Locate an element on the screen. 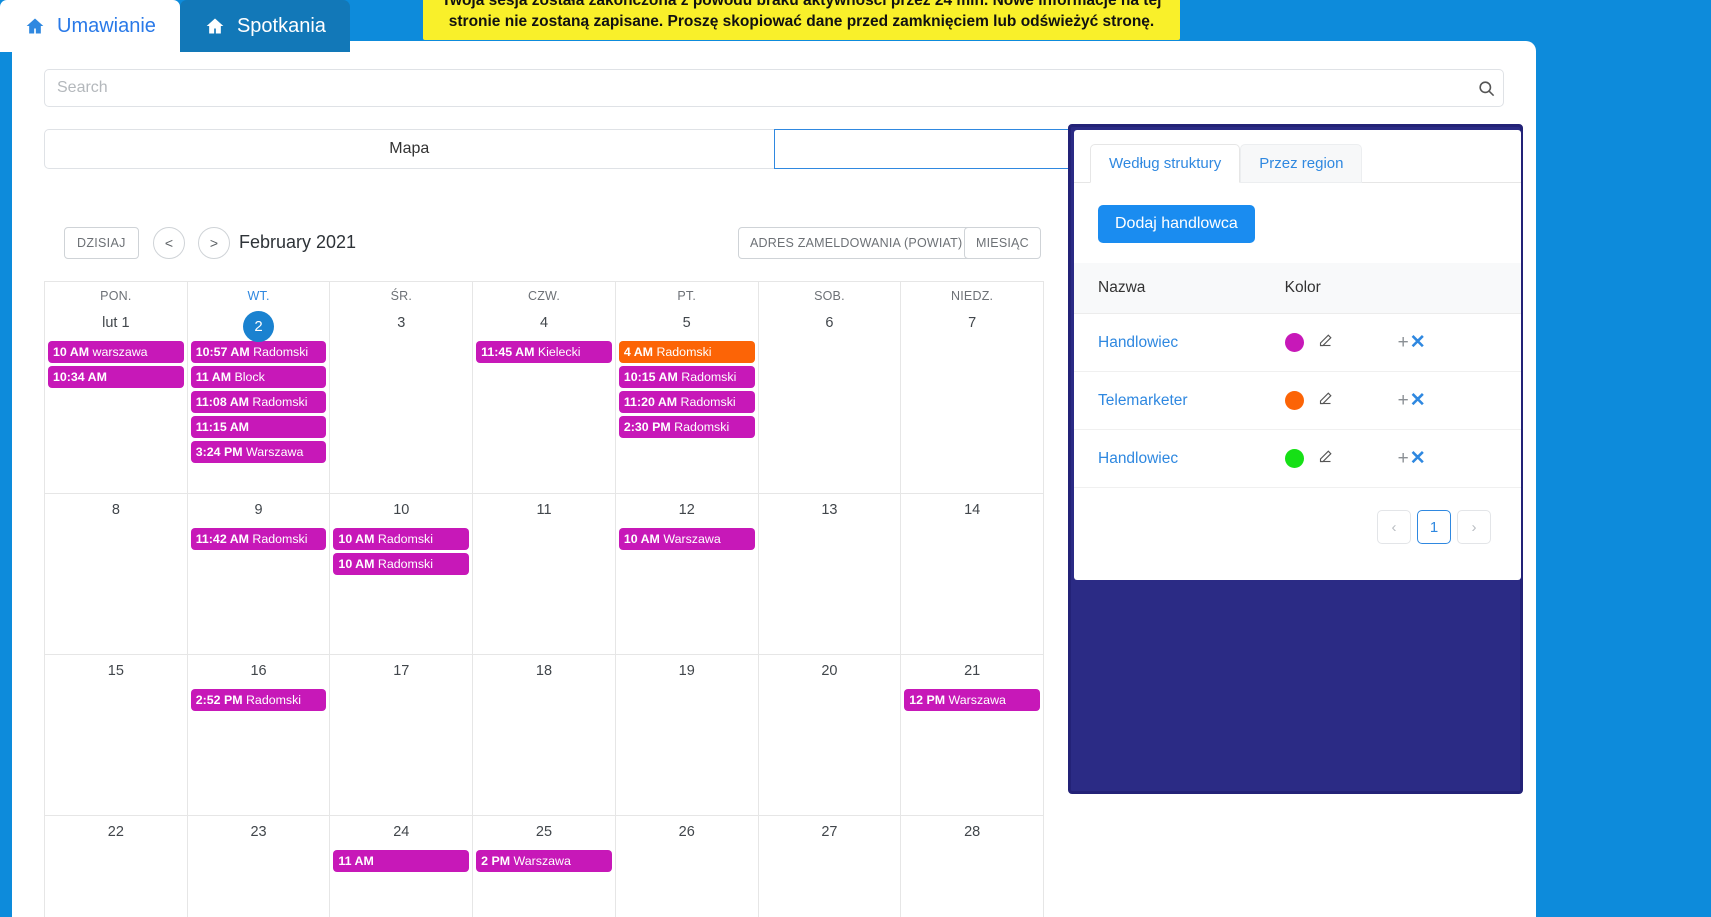 This screenshot has width=1711, height=917. calendar-day-number: 19 is located at coordinates (687, 672).